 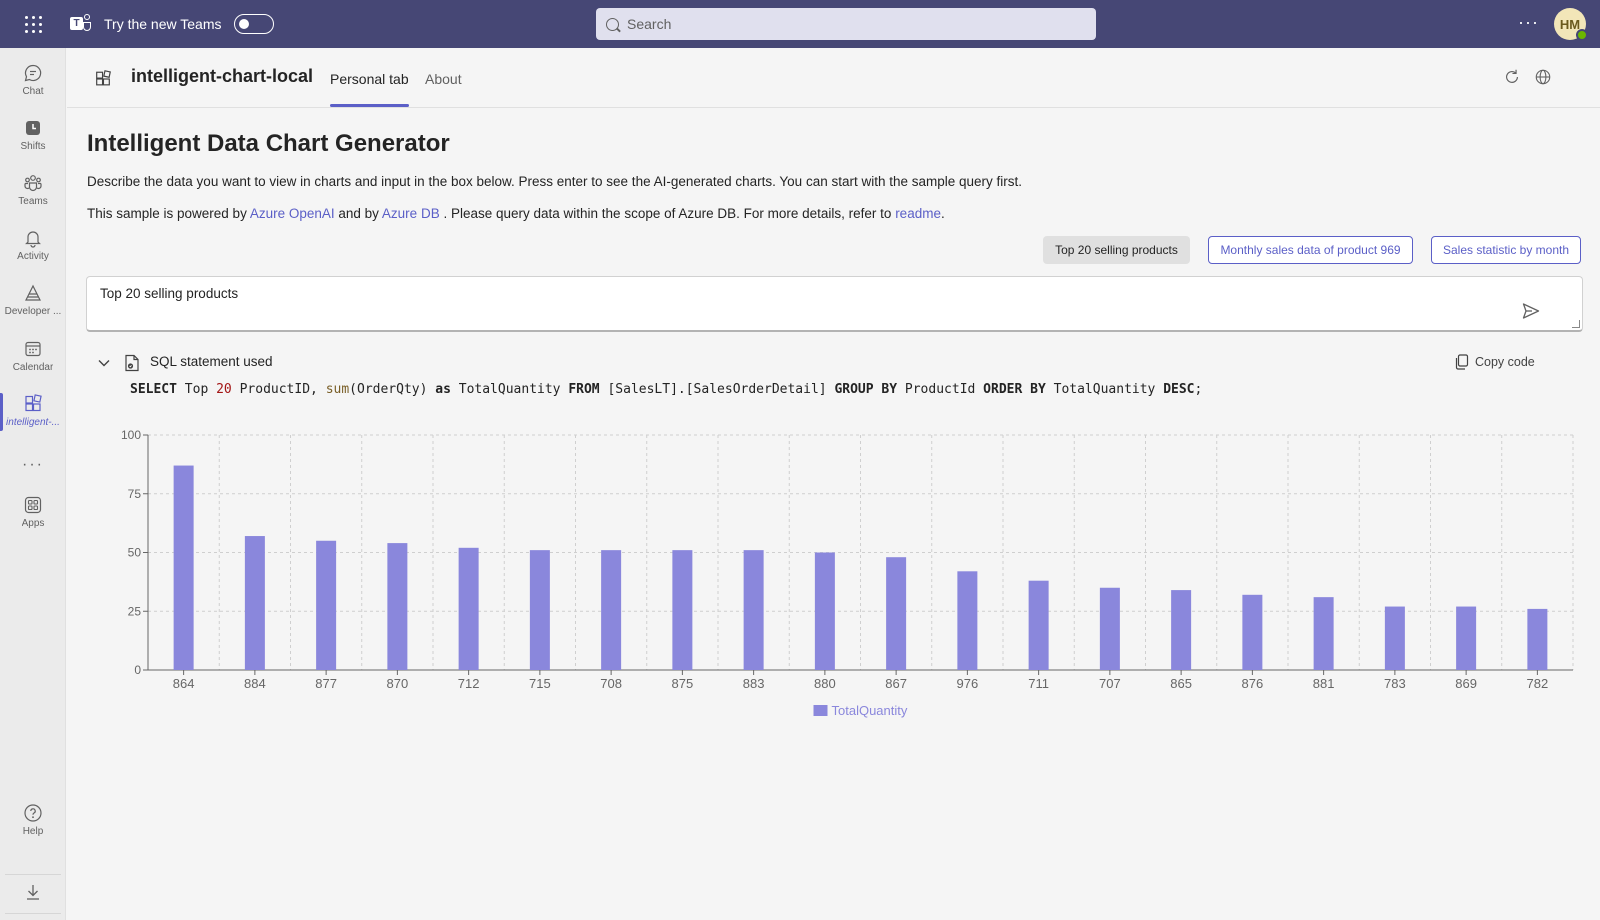 What do you see at coordinates (33, 356) in the screenshot?
I see `rail-item-calendar: Calendar` at bounding box center [33, 356].